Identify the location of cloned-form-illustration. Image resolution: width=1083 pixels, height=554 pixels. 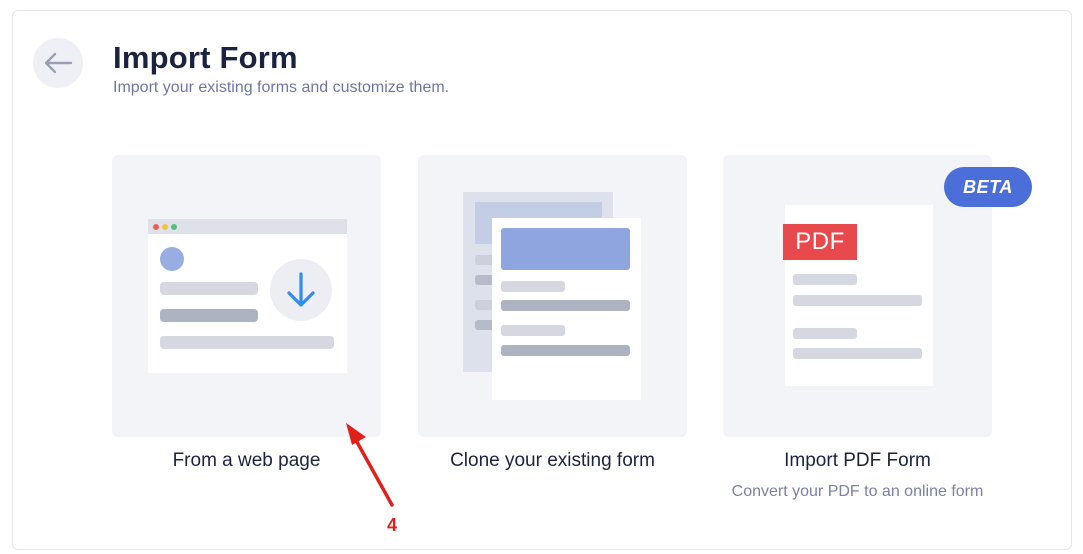
(552, 296).